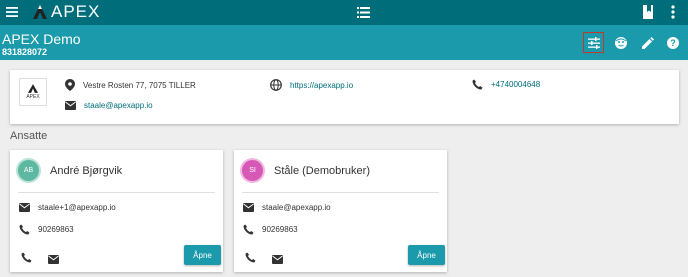  Describe the element at coordinates (363, 12) in the screenshot. I see `list-icon` at that location.